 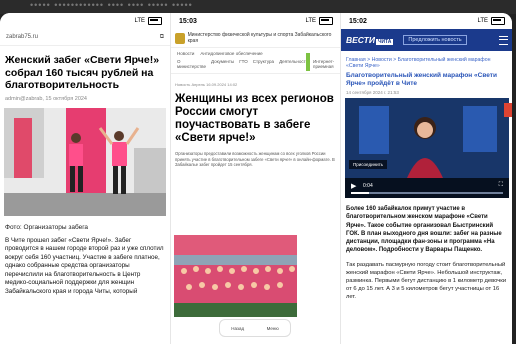 I want to click on photo-caption: Фото: Организаторы забега, so click(x=47, y=227).